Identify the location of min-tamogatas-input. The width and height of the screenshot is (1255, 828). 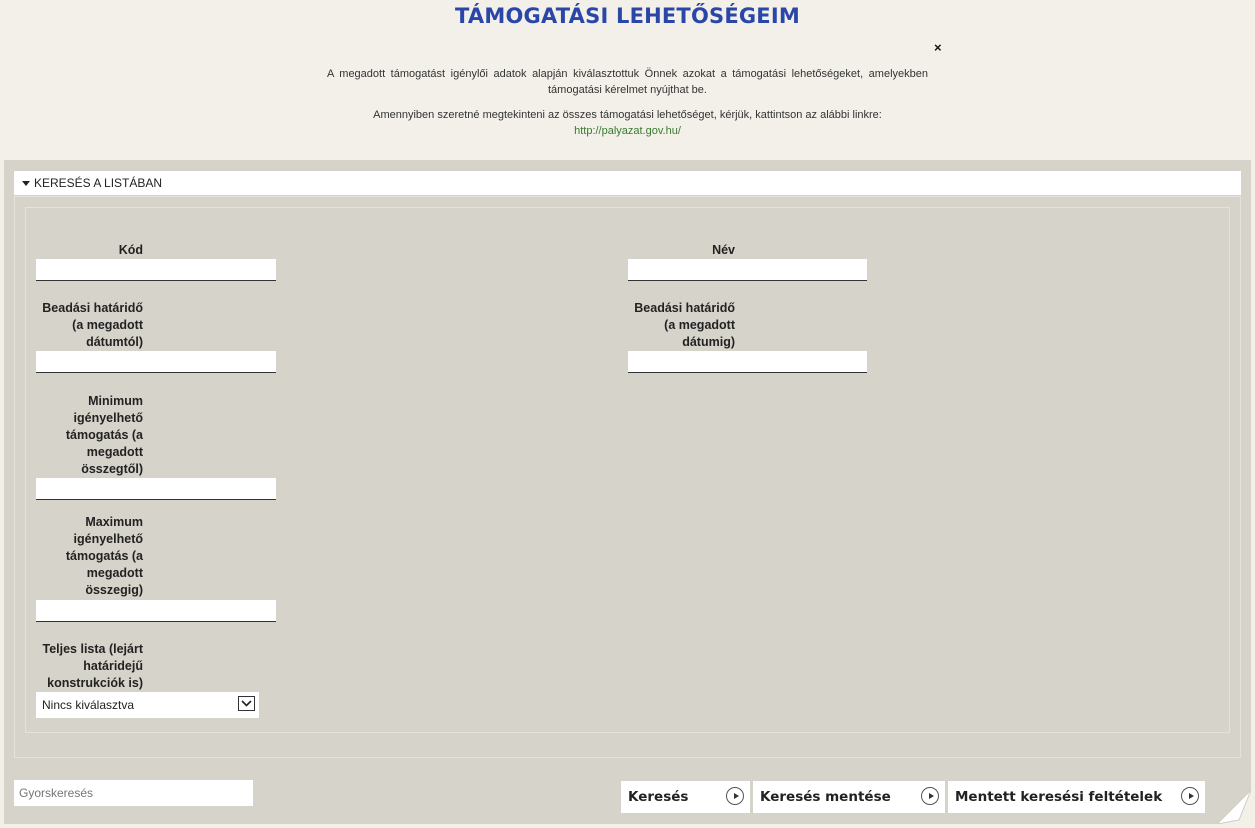
(156, 489).